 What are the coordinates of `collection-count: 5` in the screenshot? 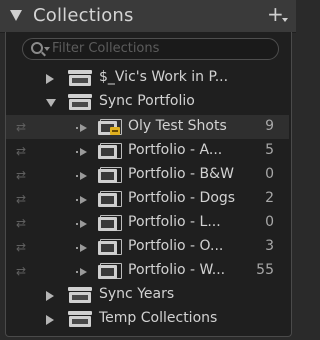 It's located at (269, 150).